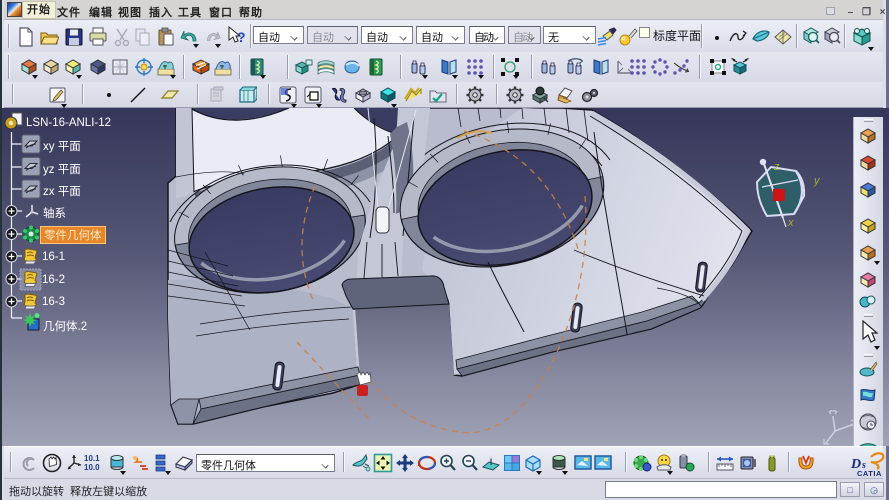  What do you see at coordinates (869, 473) in the screenshot?
I see `svg-text: CATIA` at bounding box center [869, 473].